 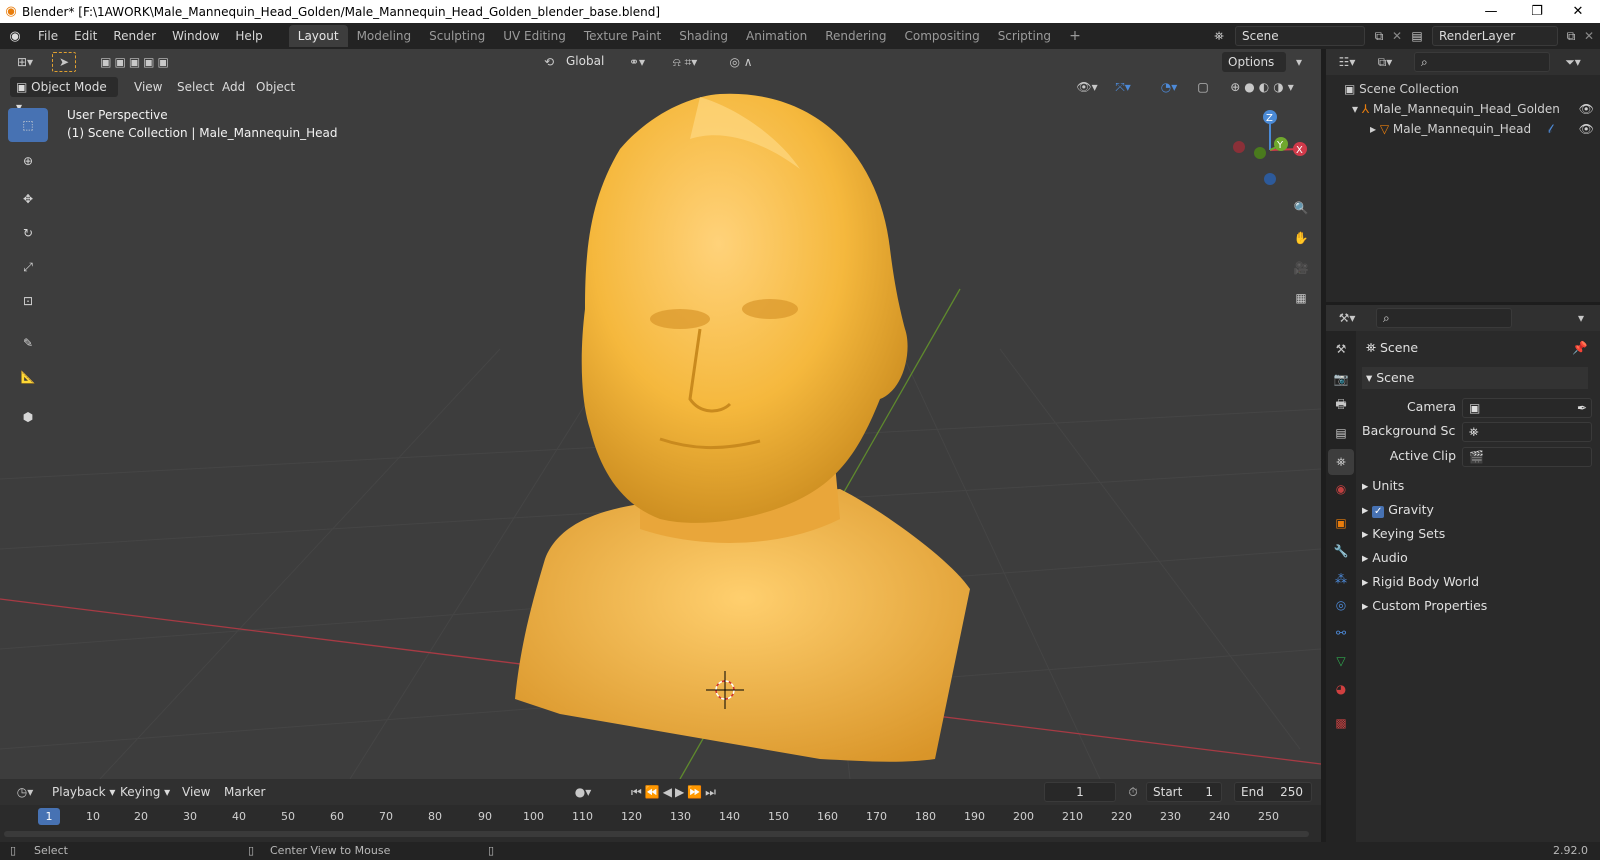 I want to click on navigation-gizmo: Z X Y, so click(x=1270, y=147).